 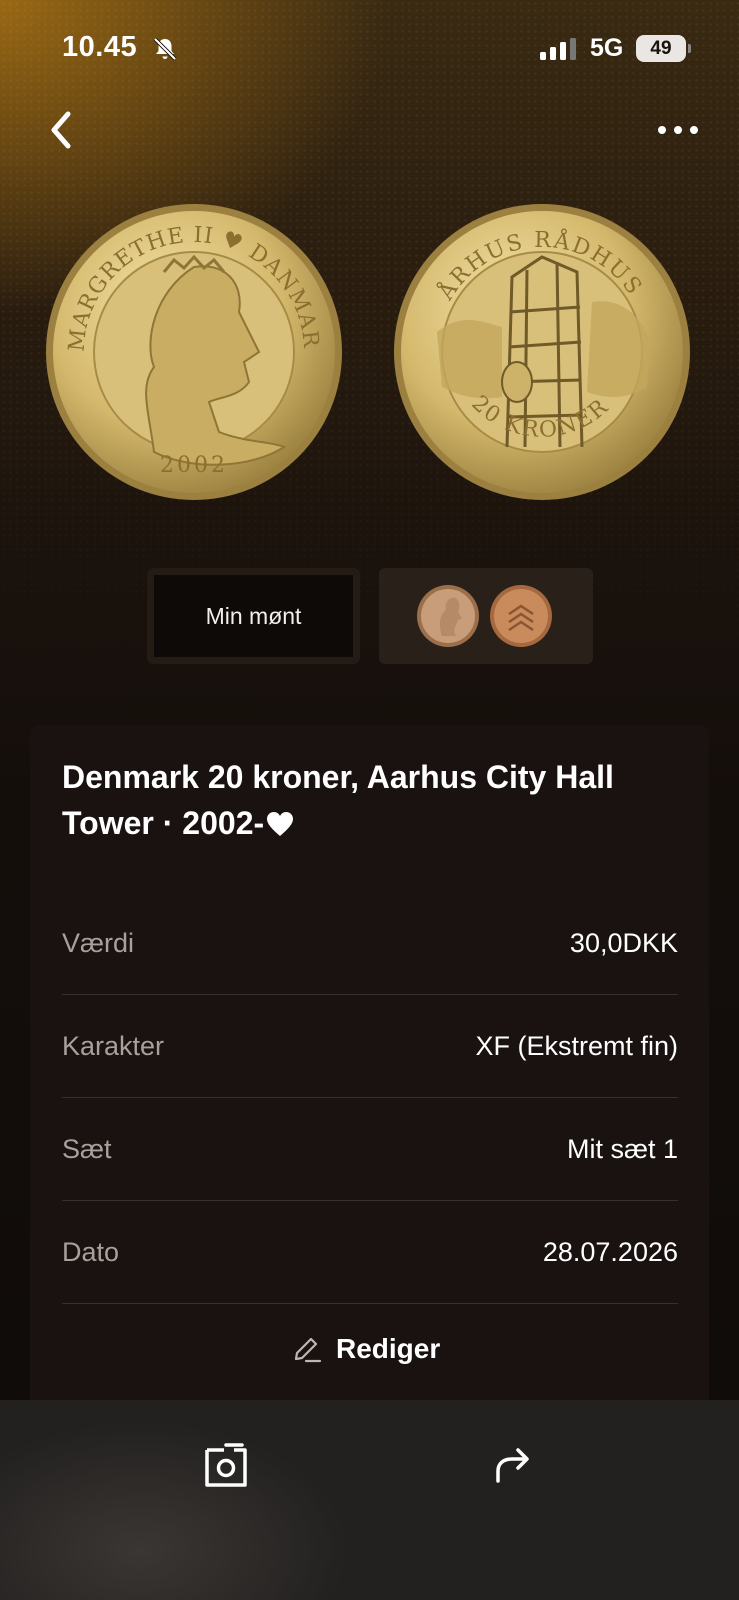 I want to click on more-dots-icon, so click(x=678, y=130).